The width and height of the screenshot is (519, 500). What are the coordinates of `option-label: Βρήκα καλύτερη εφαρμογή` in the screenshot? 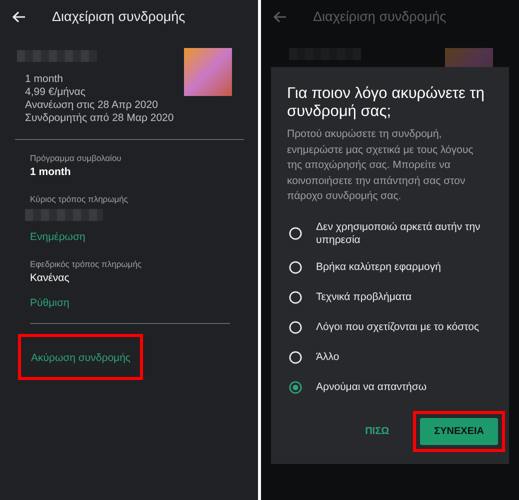 It's located at (378, 267).